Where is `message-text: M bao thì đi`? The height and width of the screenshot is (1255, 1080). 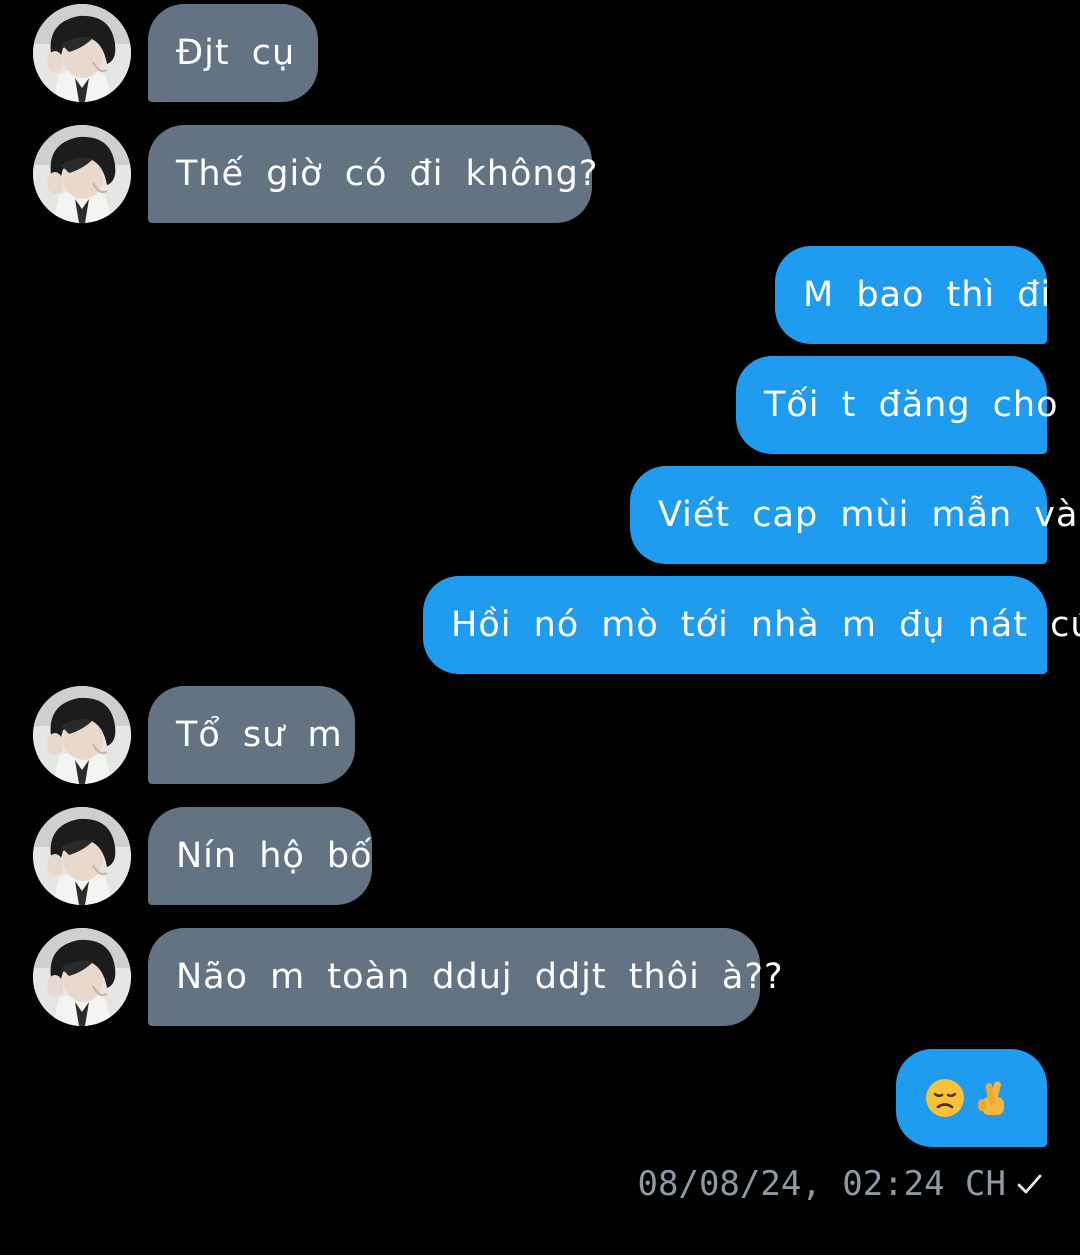 message-text: M bao thì đi is located at coordinates (927, 295).